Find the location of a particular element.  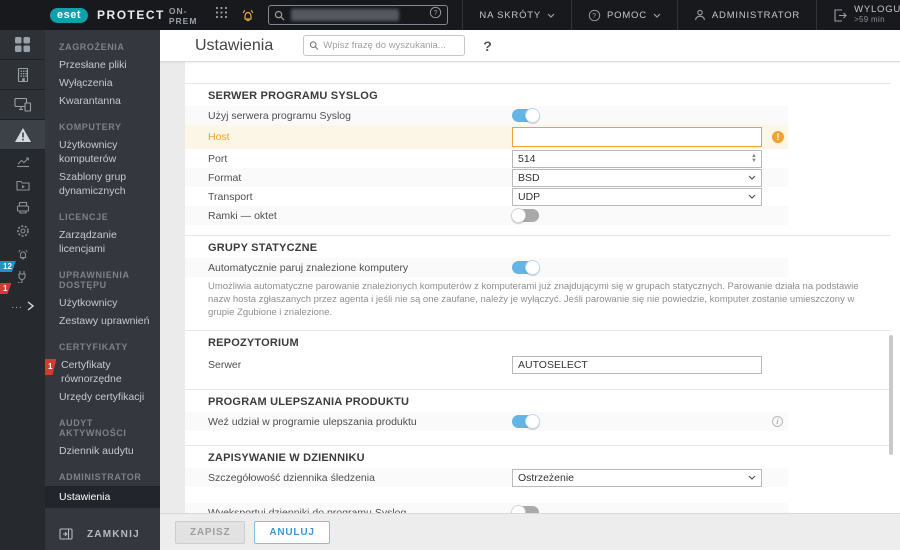

octet-framing-toggle is located at coordinates (525, 215).